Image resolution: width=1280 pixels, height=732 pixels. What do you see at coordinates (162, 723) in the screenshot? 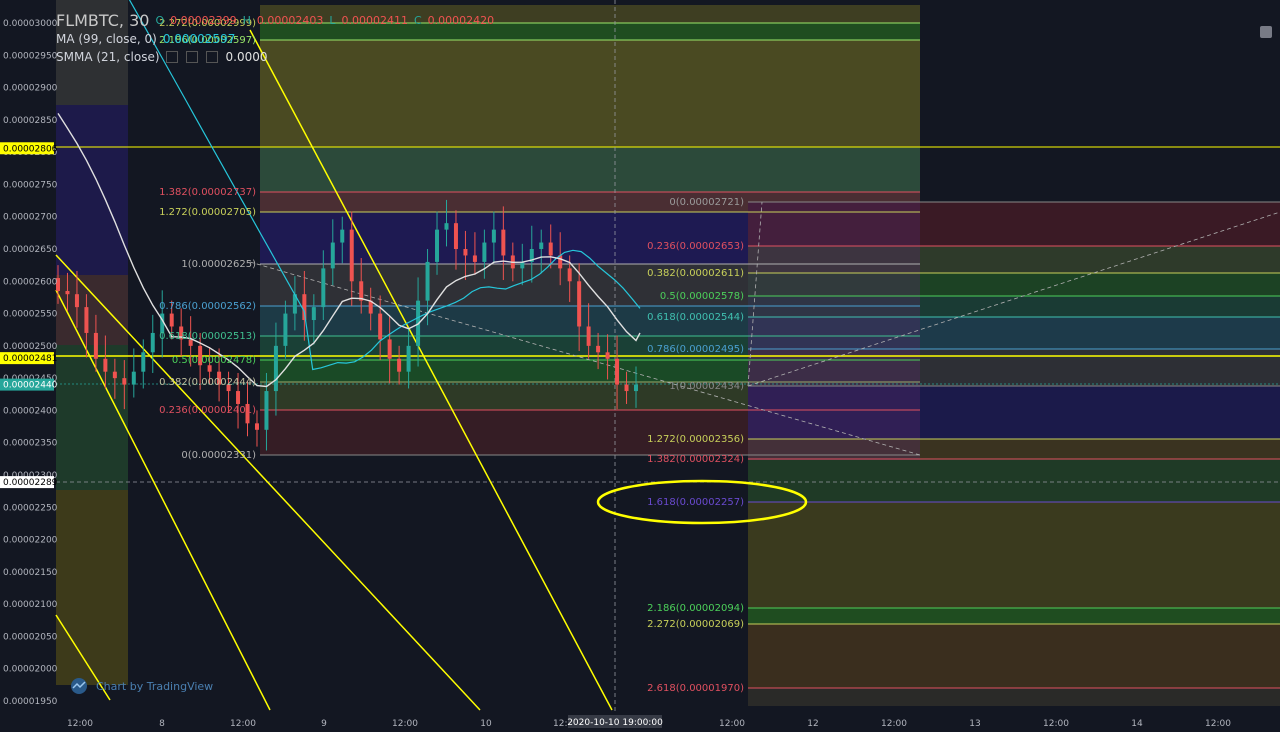
I see `time-tick-label: 8` at bounding box center [162, 723].